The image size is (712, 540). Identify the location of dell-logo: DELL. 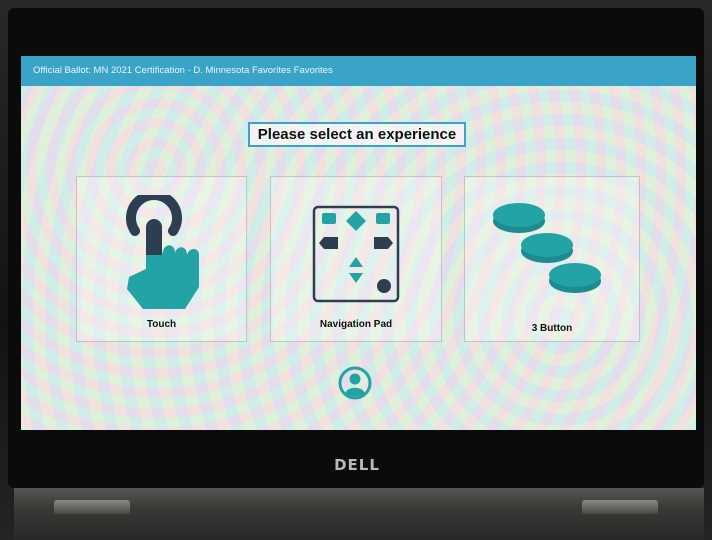
(357, 465).